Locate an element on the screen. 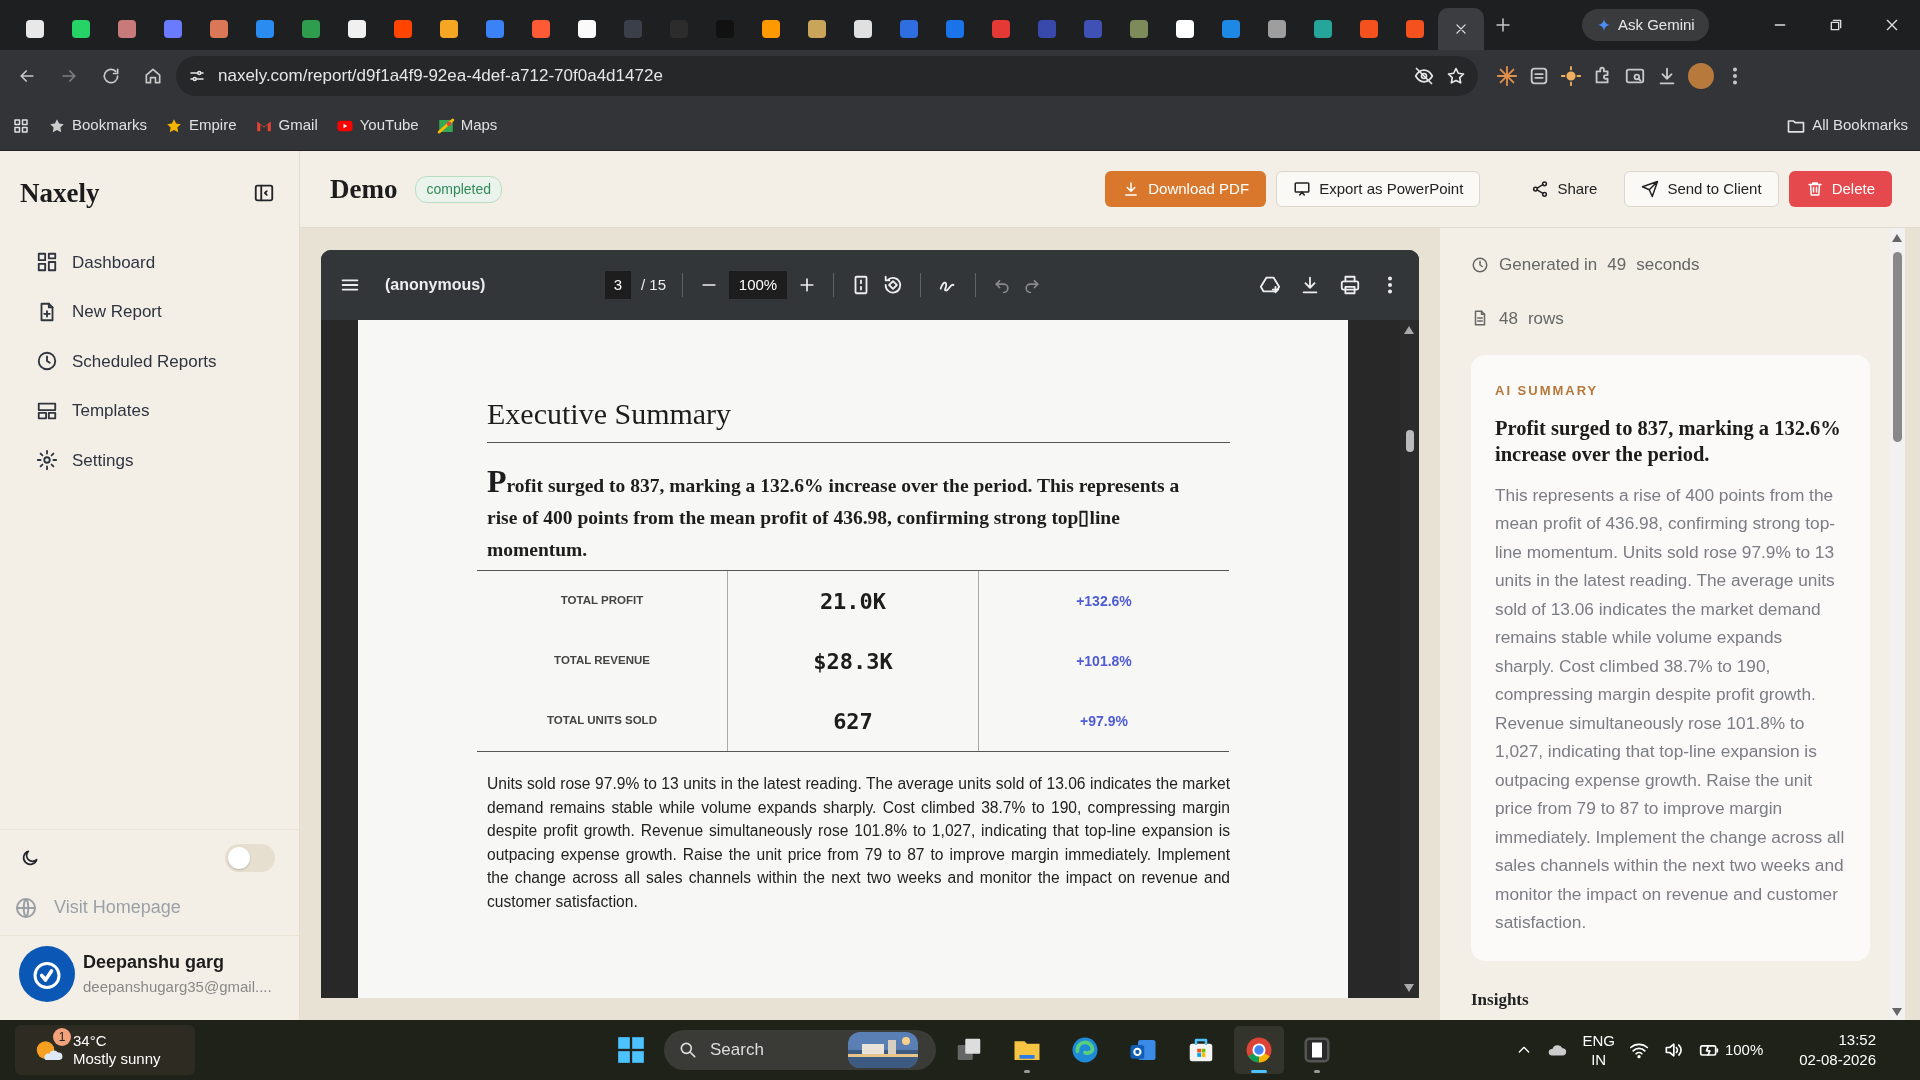 This screenshot has width=1920, height=1080. rows-value: 48 is located at coordinates (1508, 318).